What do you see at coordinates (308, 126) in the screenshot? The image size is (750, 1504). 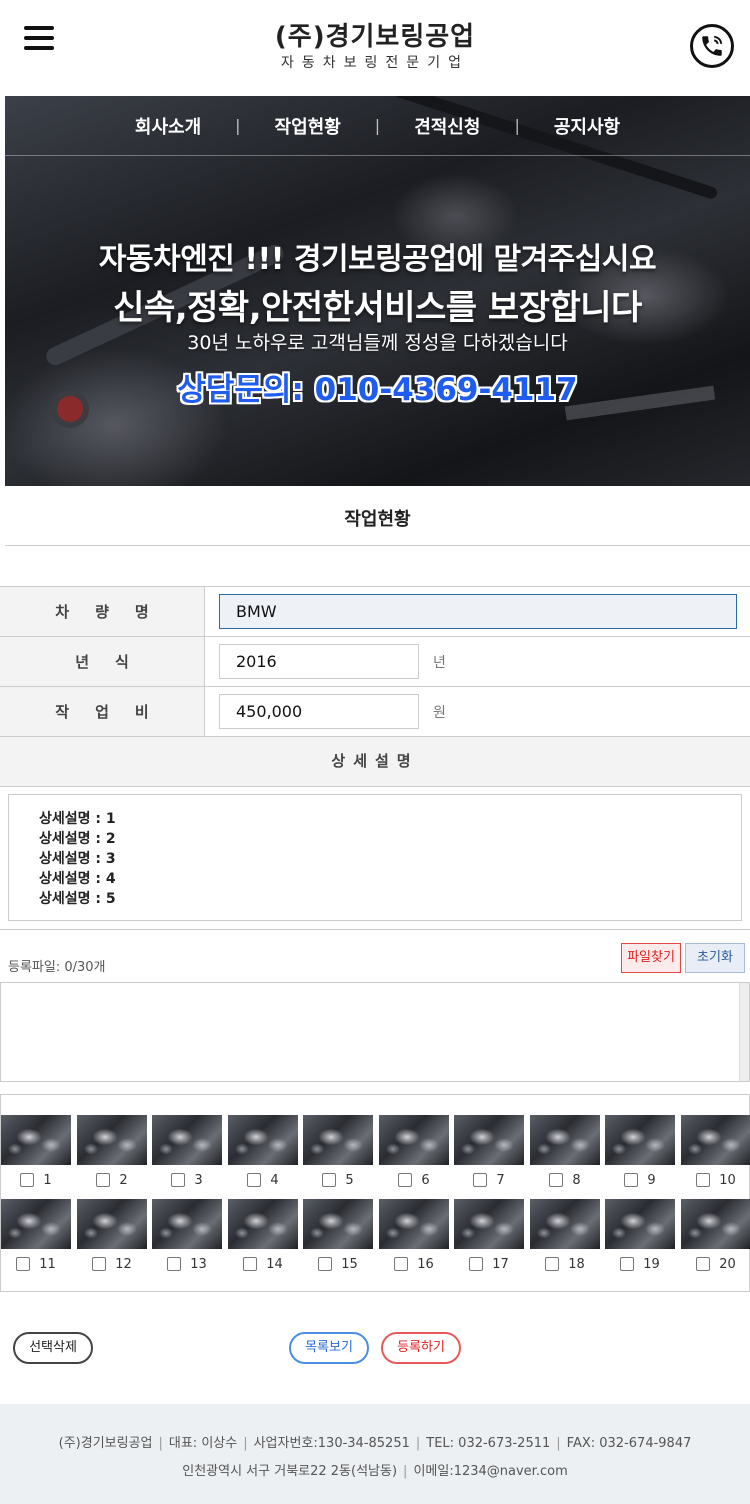 I see `nav-item-work-status: 작업현황` at bounding box center [308, 126].